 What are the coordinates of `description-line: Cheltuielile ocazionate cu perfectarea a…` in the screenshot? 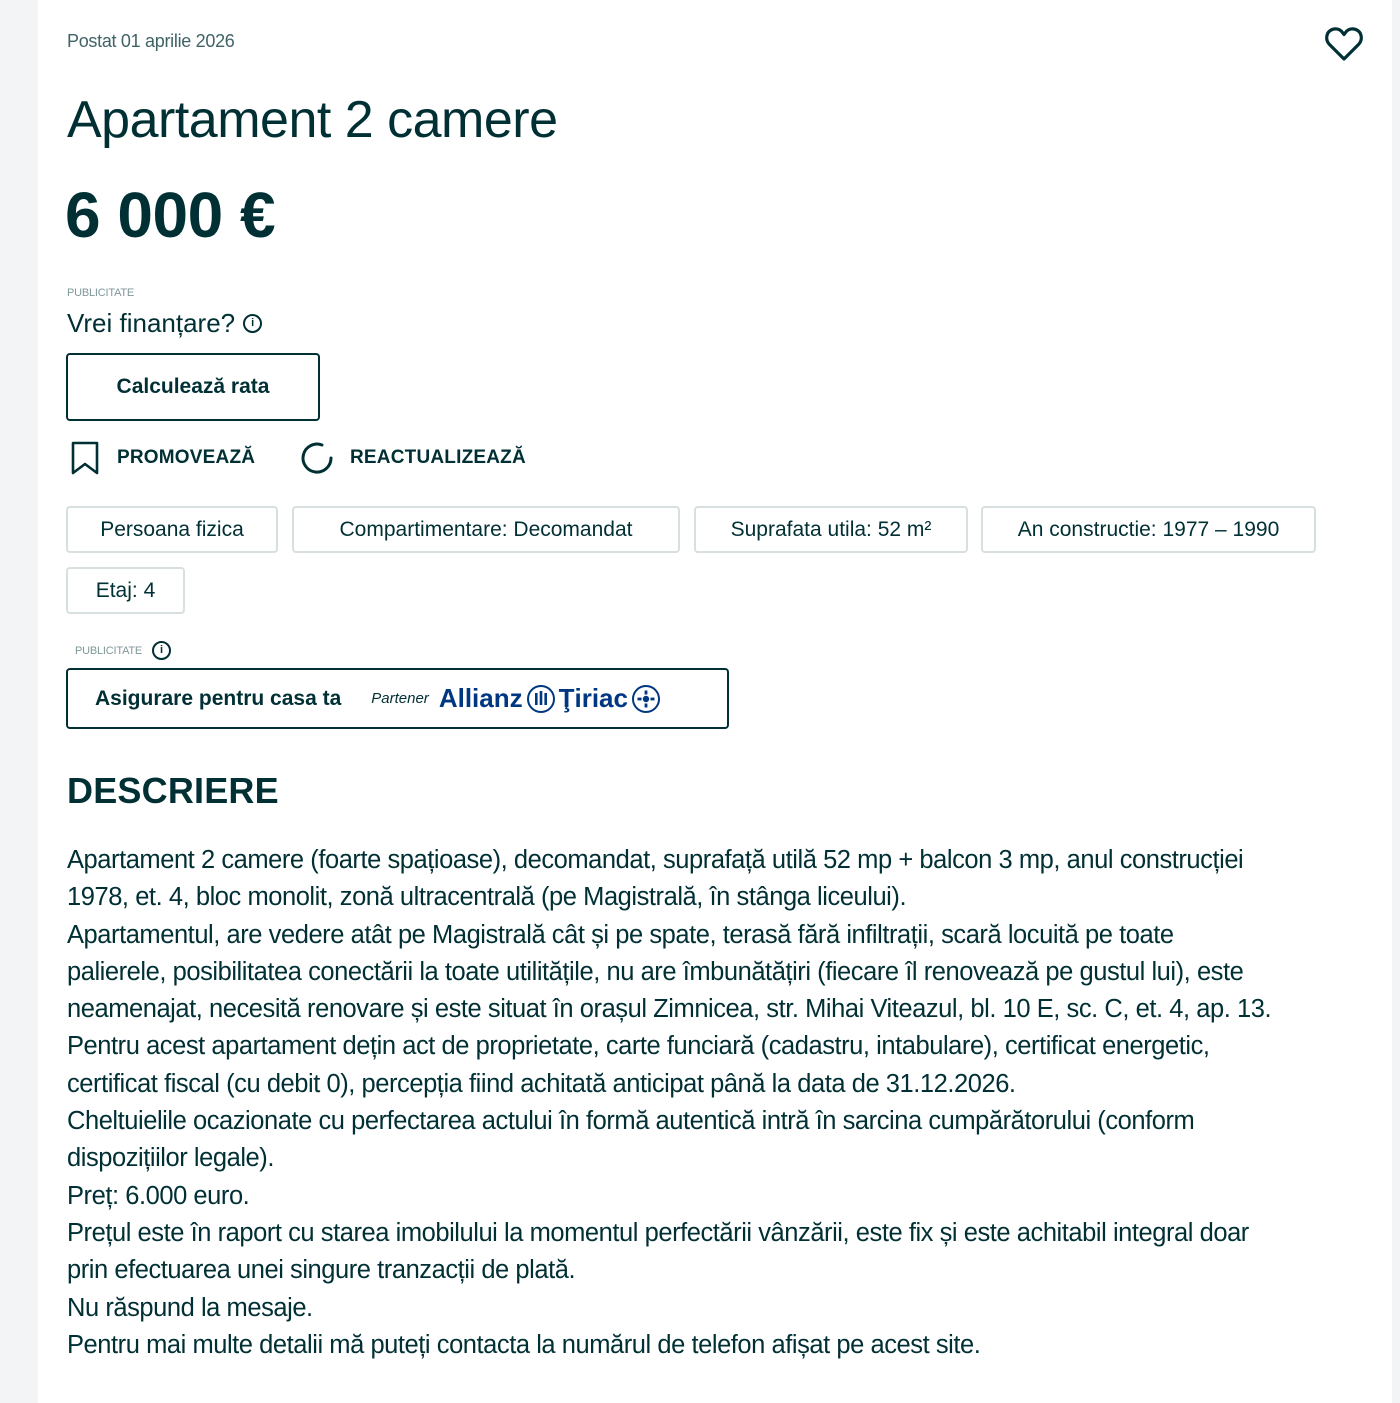 It's located at (631, 1121).